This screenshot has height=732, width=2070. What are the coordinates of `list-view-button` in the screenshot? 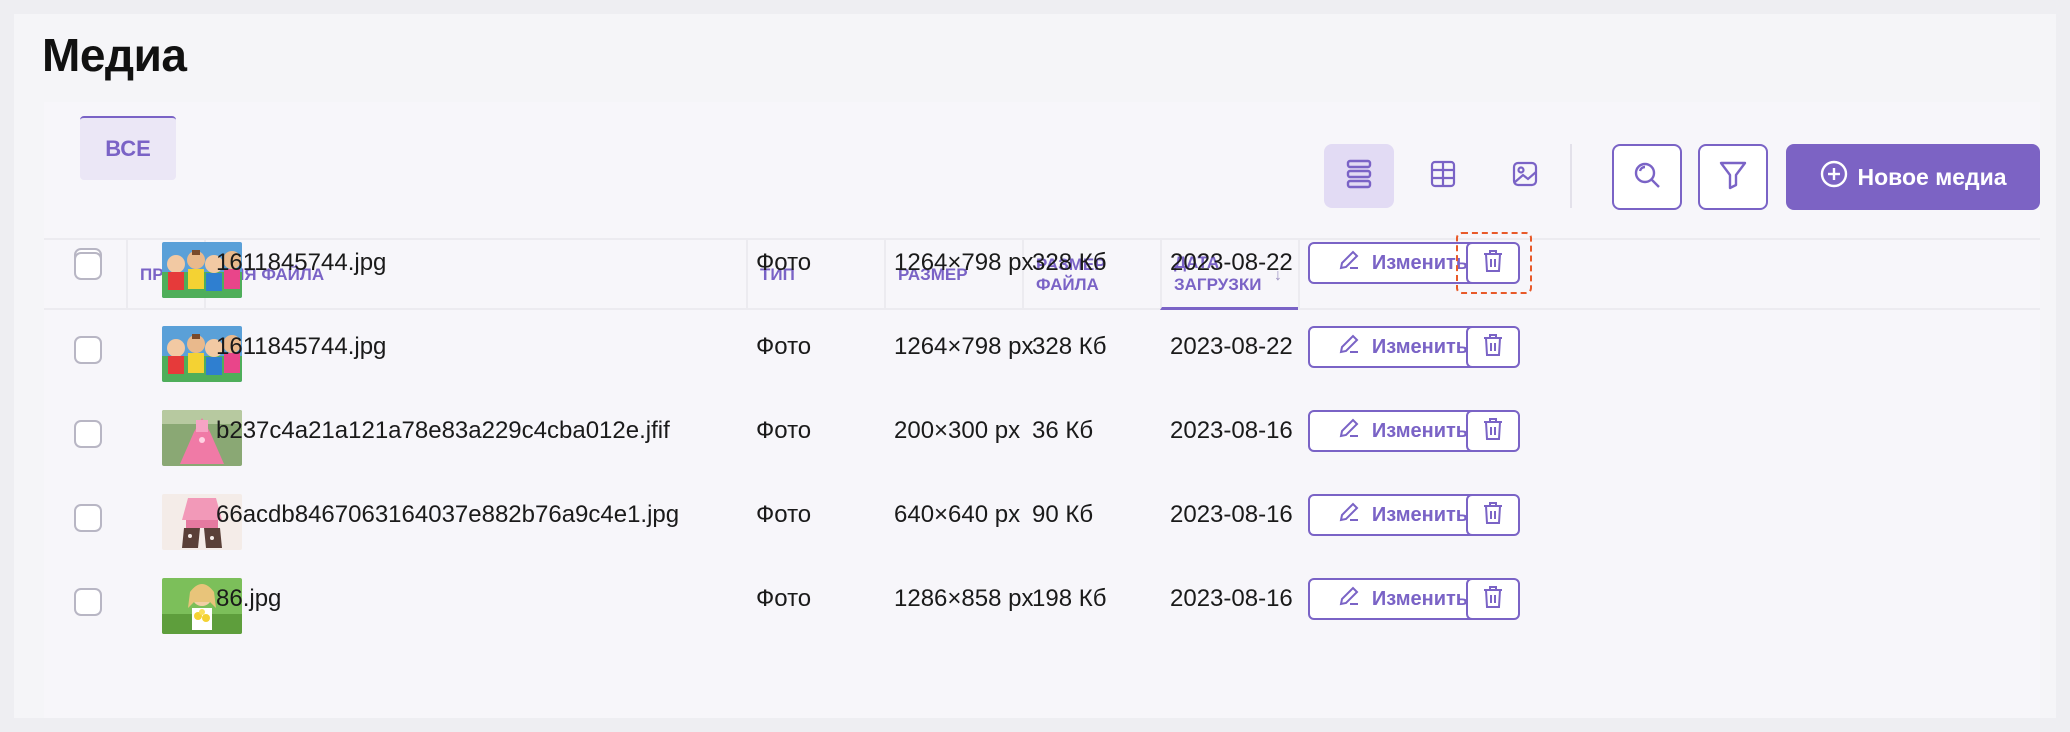 It's located at (1359, 176).